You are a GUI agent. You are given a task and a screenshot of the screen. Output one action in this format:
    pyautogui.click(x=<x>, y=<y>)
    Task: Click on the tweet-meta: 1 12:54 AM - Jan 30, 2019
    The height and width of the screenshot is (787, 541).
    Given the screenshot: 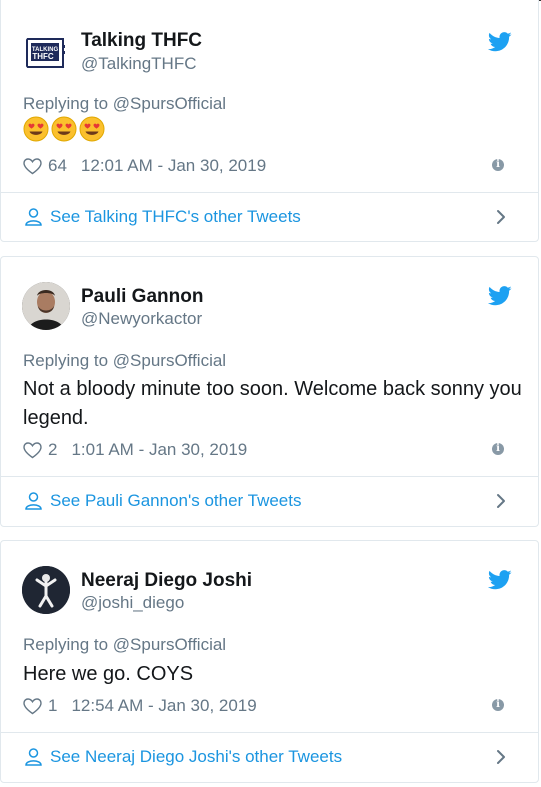 What is the action you would take?
    pyautogui.click(x=140, y=706)
    